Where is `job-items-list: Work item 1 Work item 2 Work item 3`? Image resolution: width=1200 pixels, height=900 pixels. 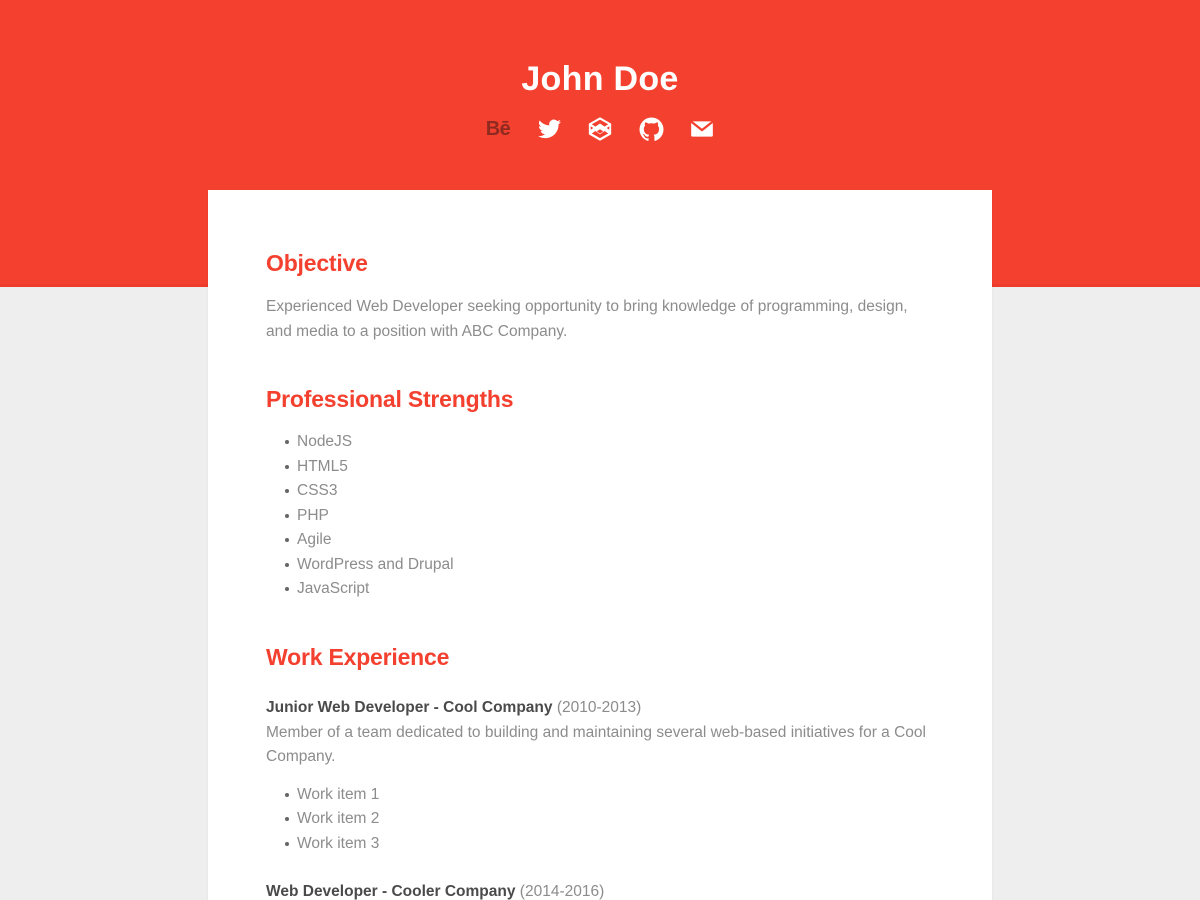 job-items-list: Work item 1 Work item 2 Work item 3 is located at coordinates (600, 820).